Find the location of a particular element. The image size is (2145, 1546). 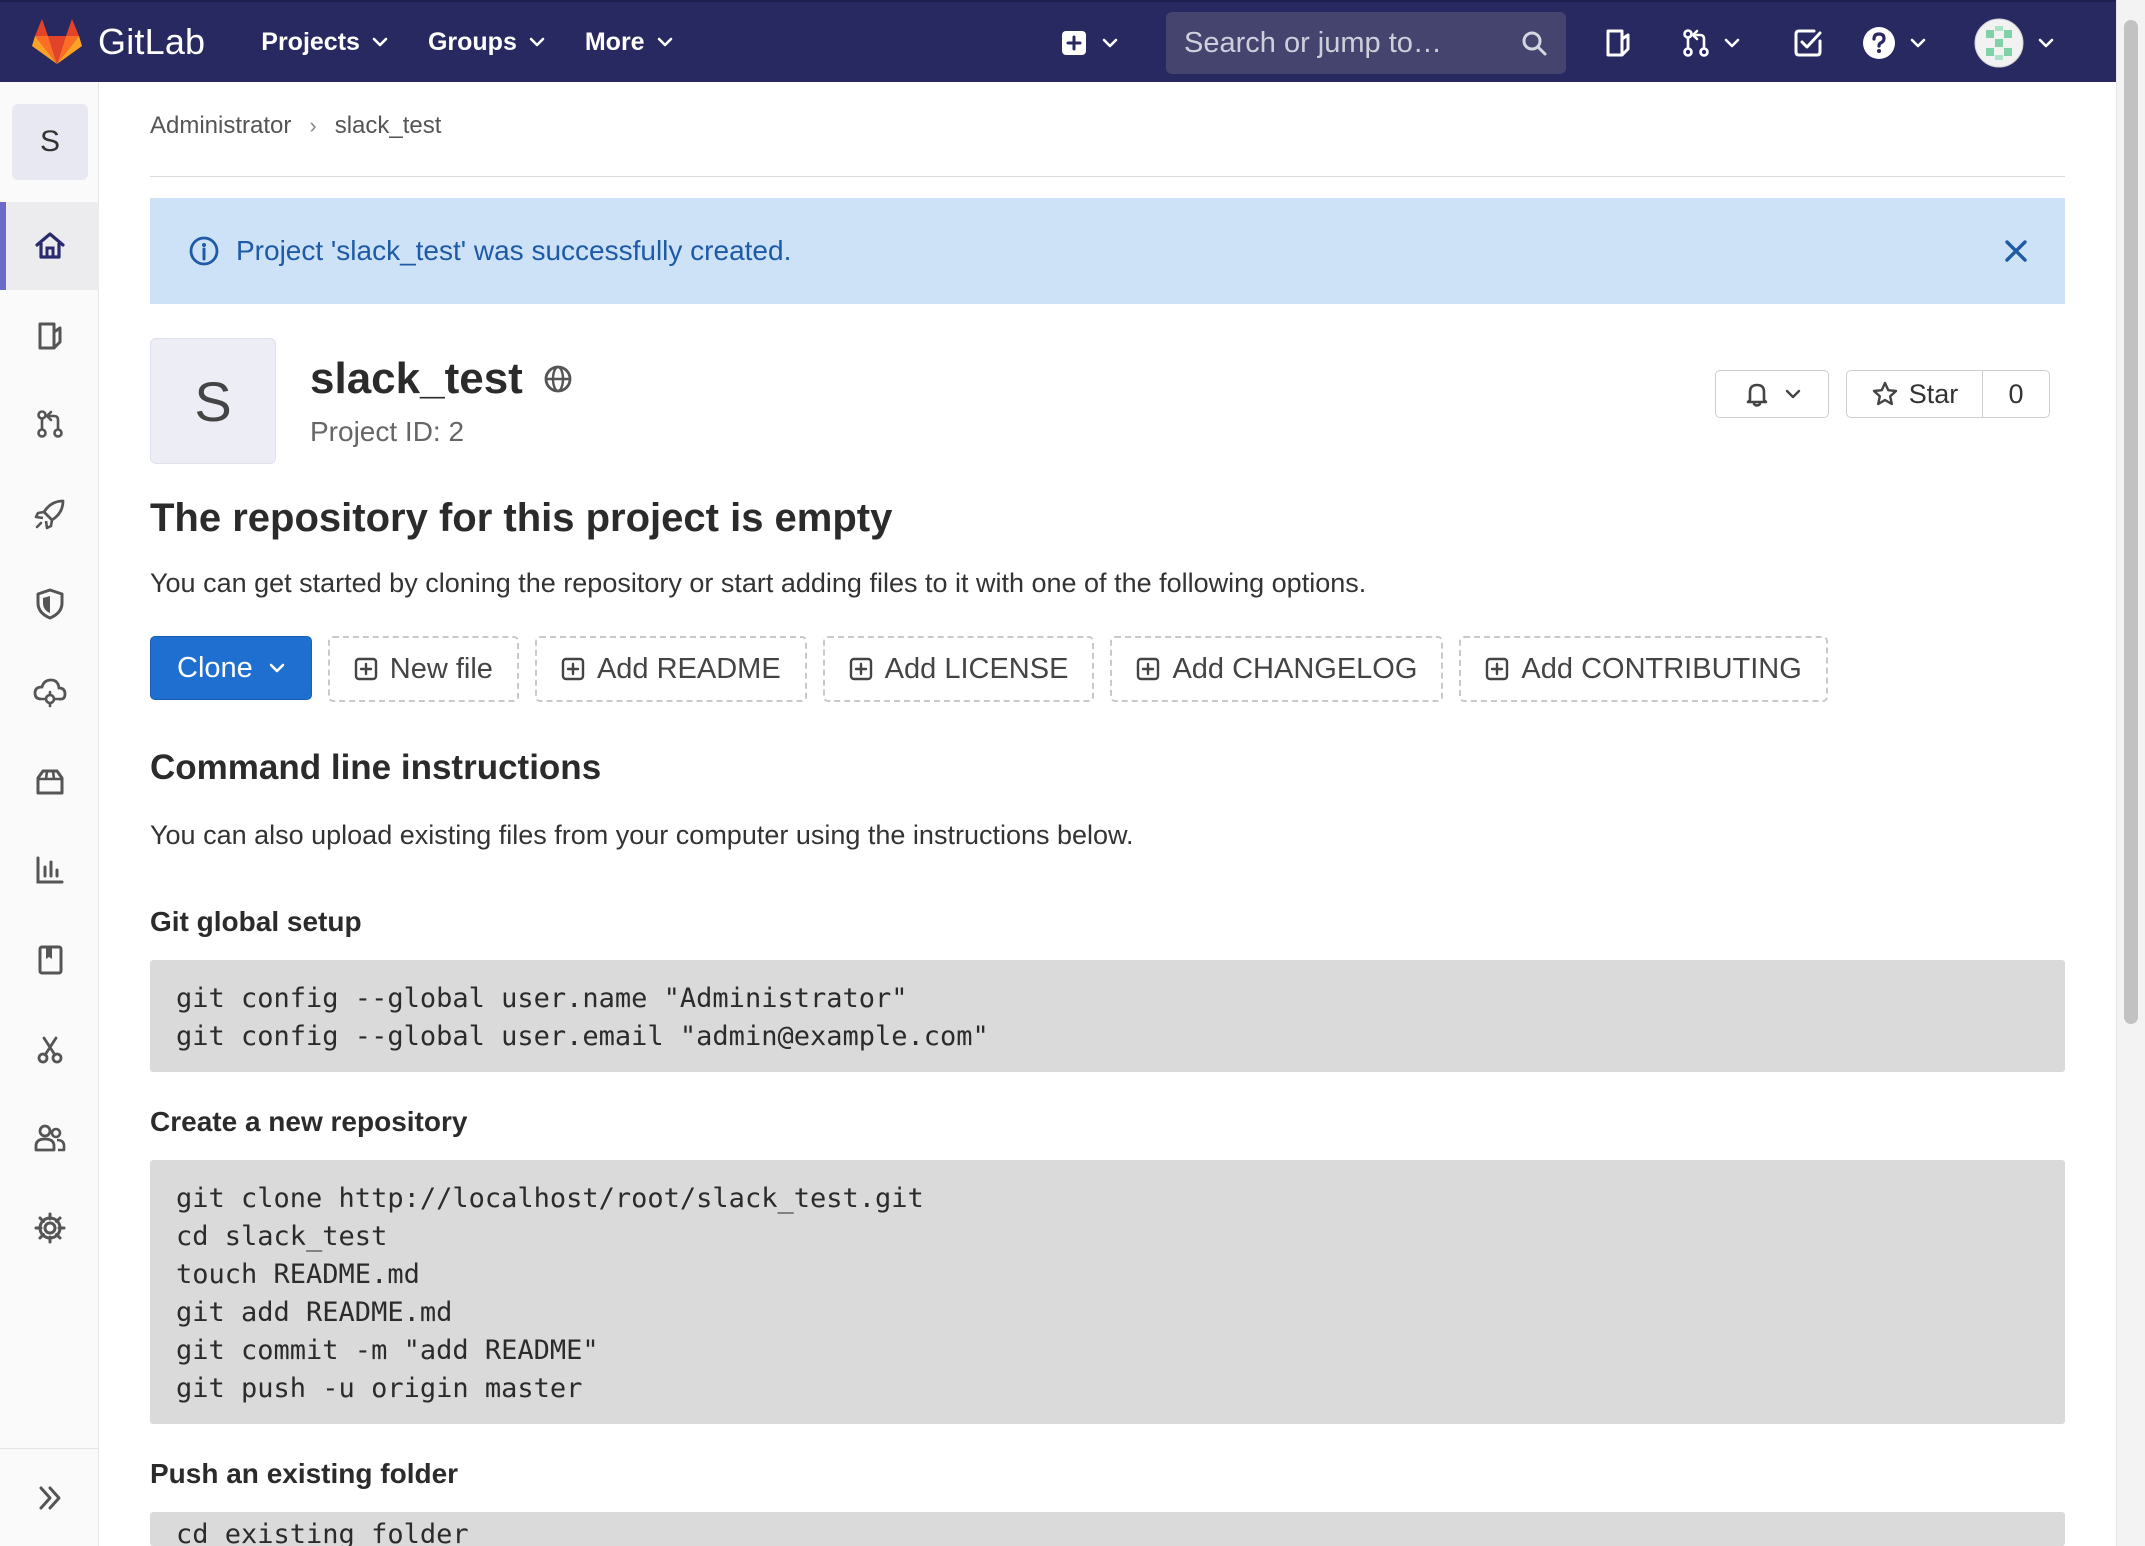

info-circle-icon is located at coordinates (204, 251).